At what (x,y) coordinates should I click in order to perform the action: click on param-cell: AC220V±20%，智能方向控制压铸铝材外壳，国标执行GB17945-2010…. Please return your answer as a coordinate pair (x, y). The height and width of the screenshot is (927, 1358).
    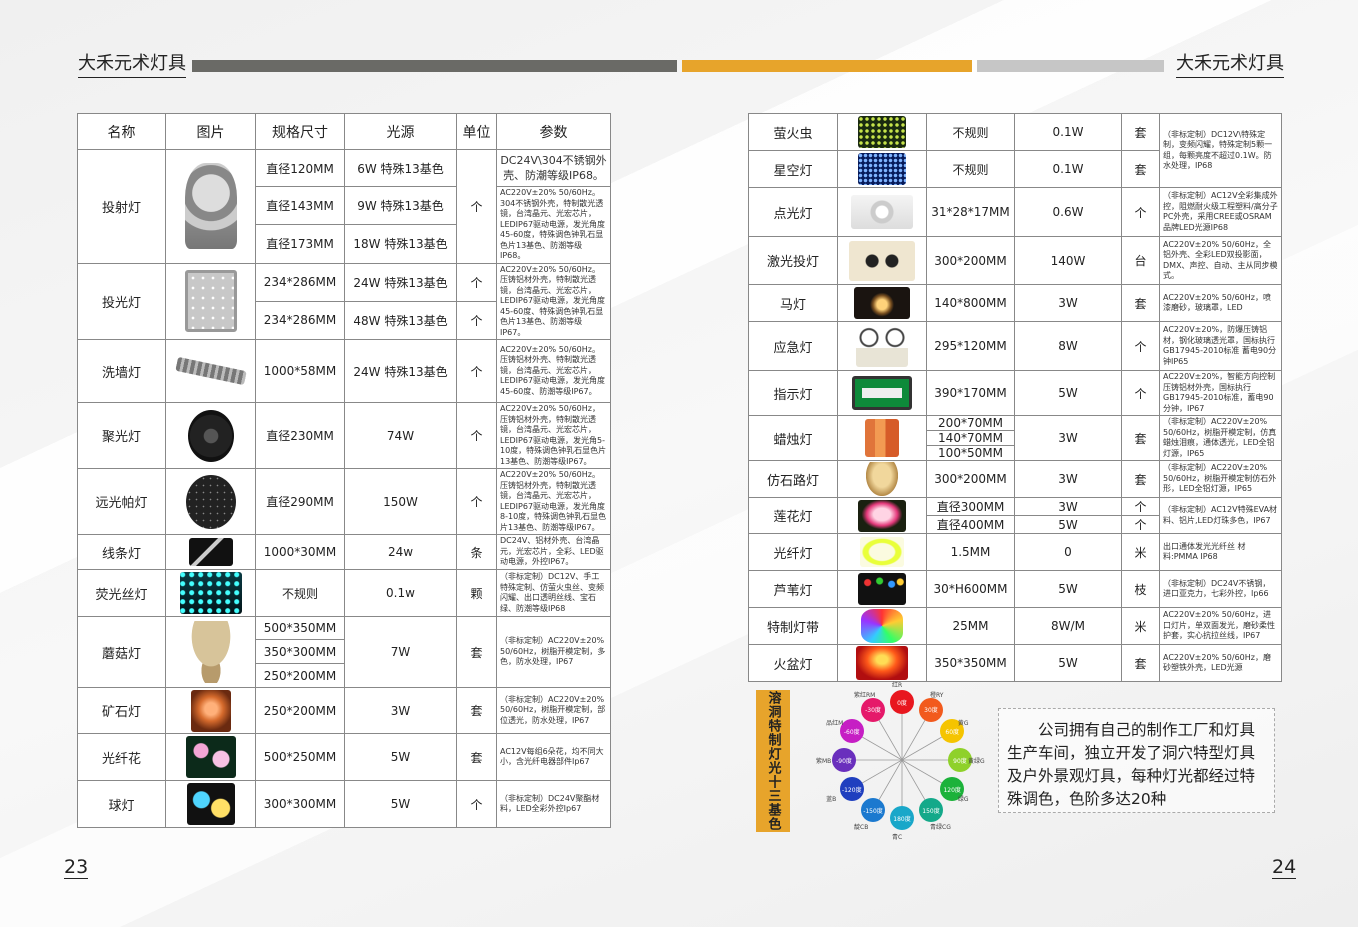
    Looking at the image, I should click on (1220, 393).